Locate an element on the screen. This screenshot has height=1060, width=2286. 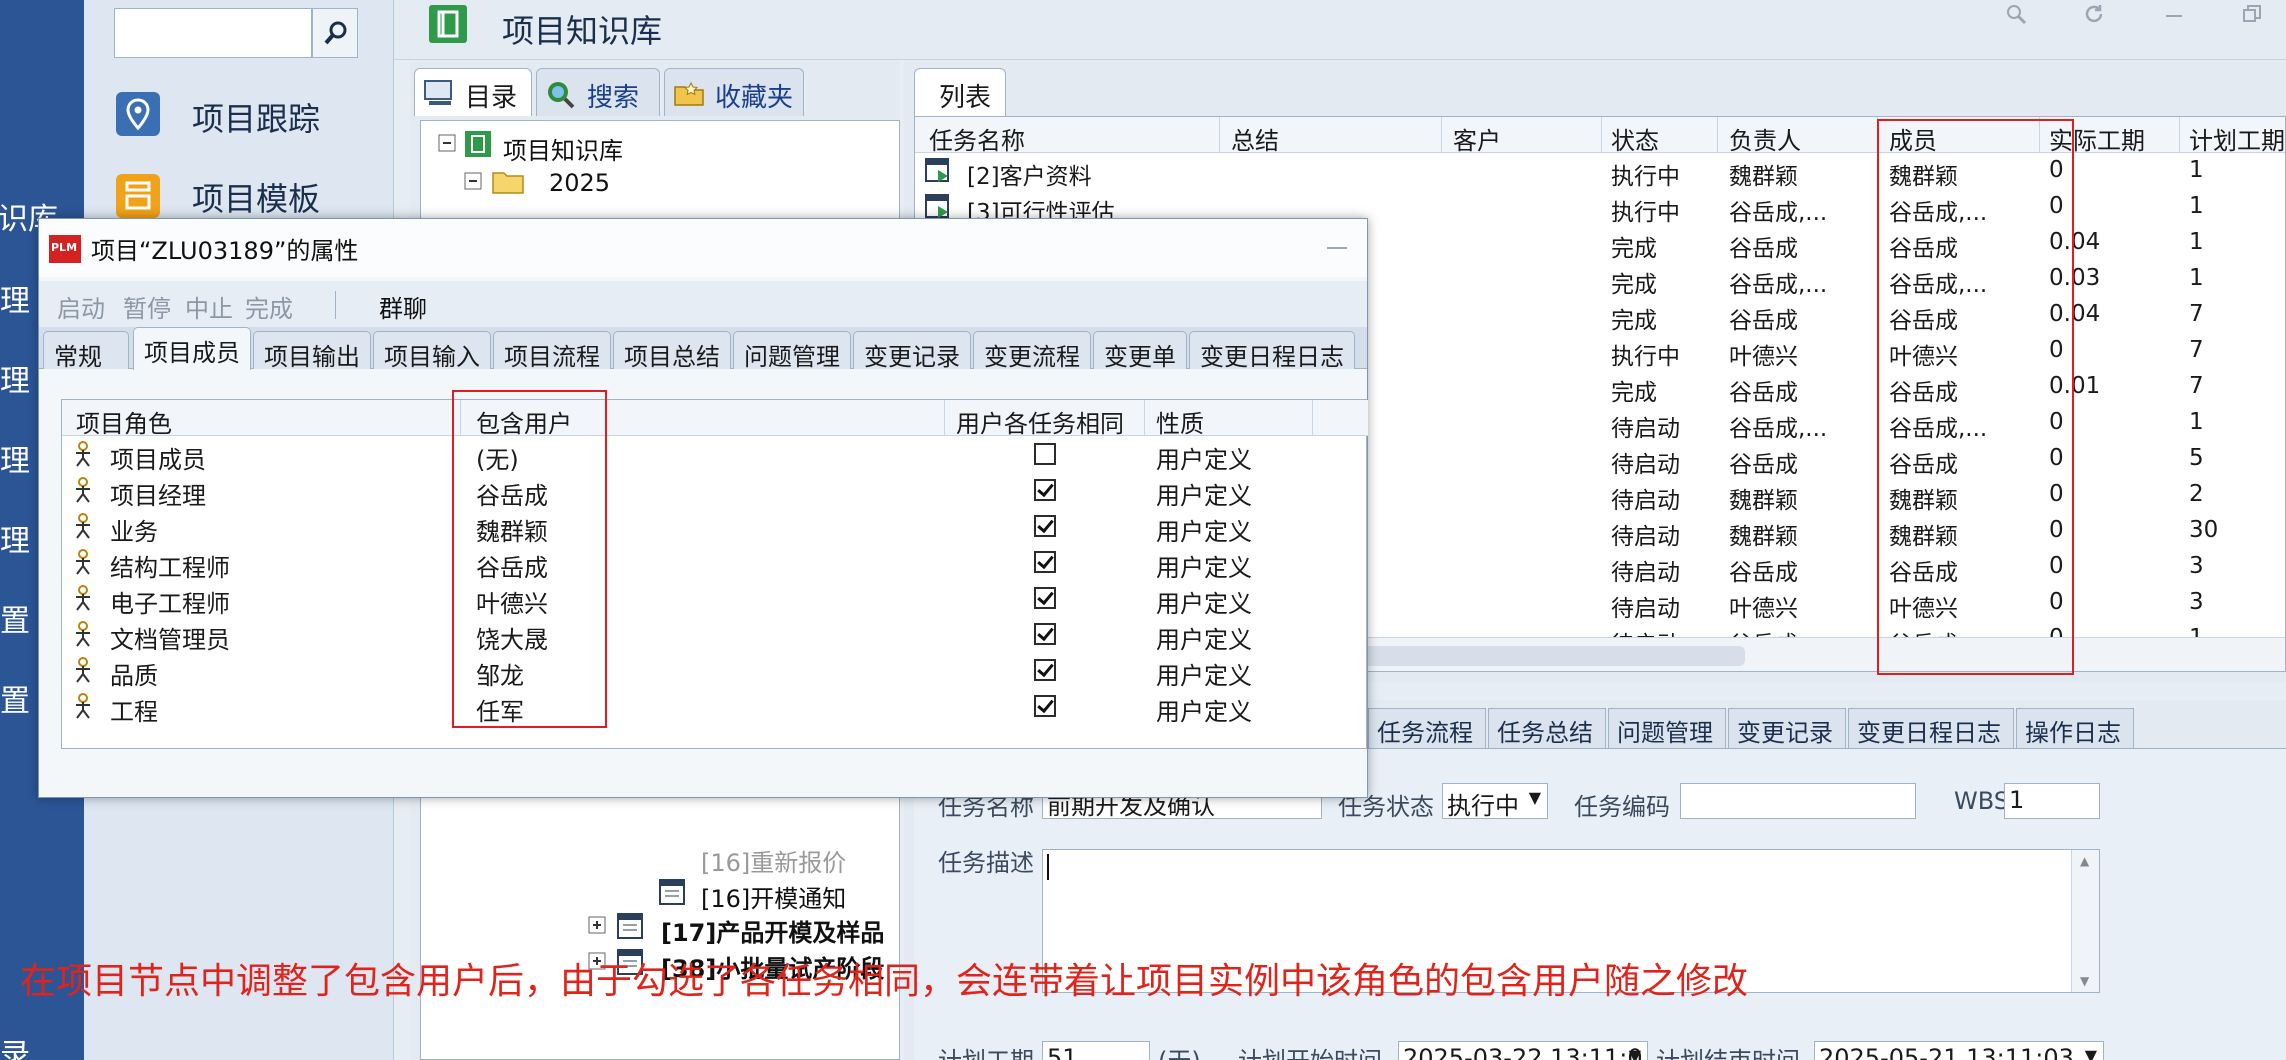
tab-list: 列表 is located at coordinates (960, 92).